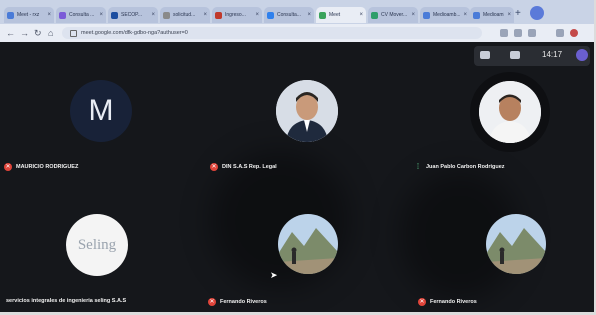  I want to click on tab-label: Meet, so click(335, 15).